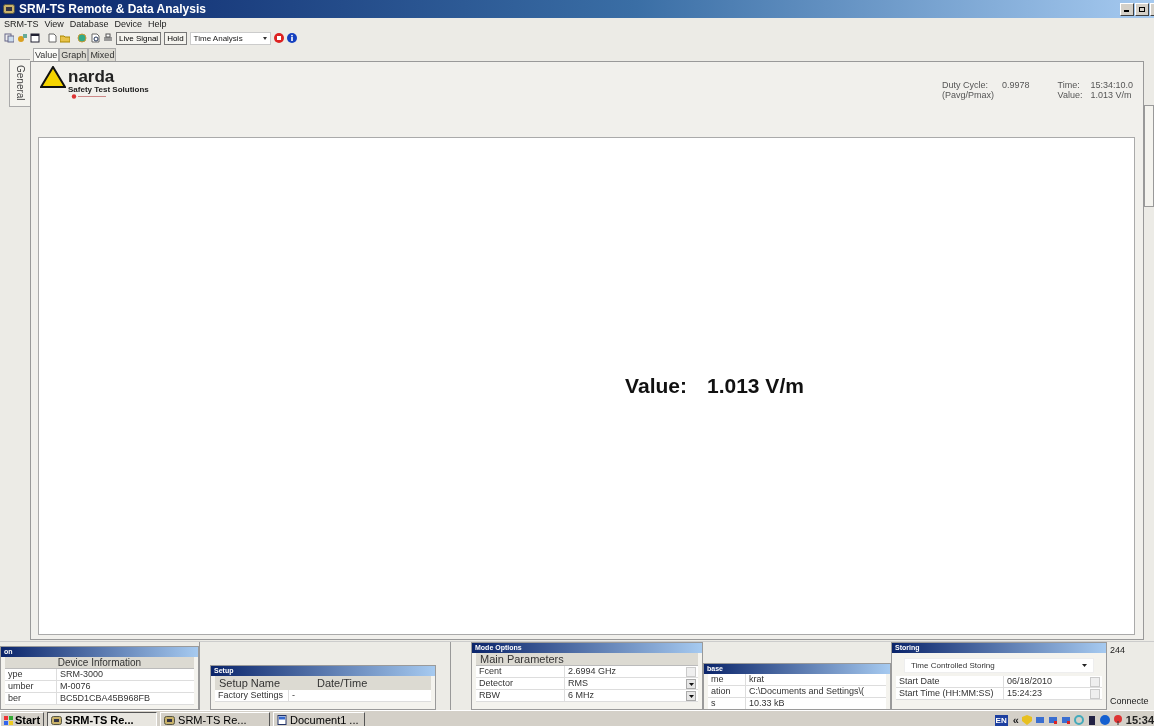 The height and width of the screenshot is (726, 1154). Describe the element at coordinates (65, 38) in the screenshot. I see `folder-icon` at that location.